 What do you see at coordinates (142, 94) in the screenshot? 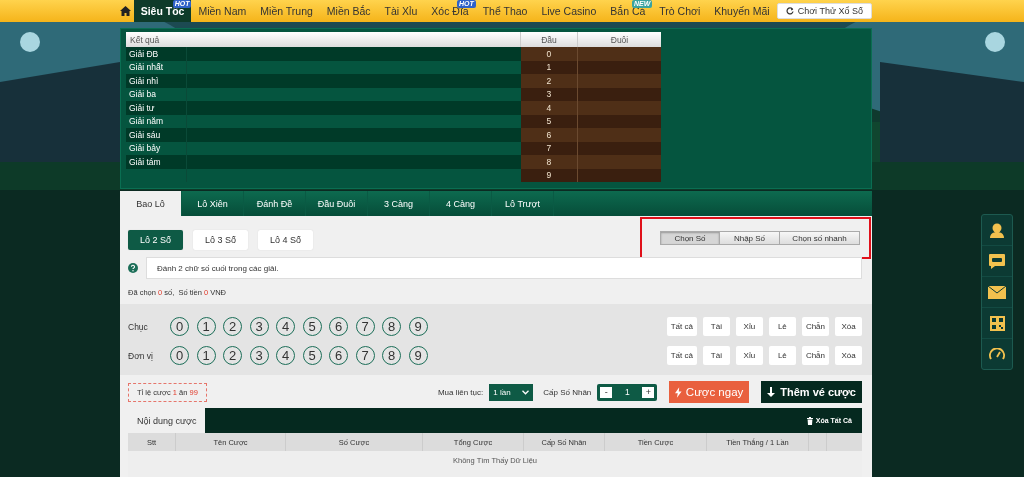
I see `prize-label: Giải ba` at bounding box center [142, 94].